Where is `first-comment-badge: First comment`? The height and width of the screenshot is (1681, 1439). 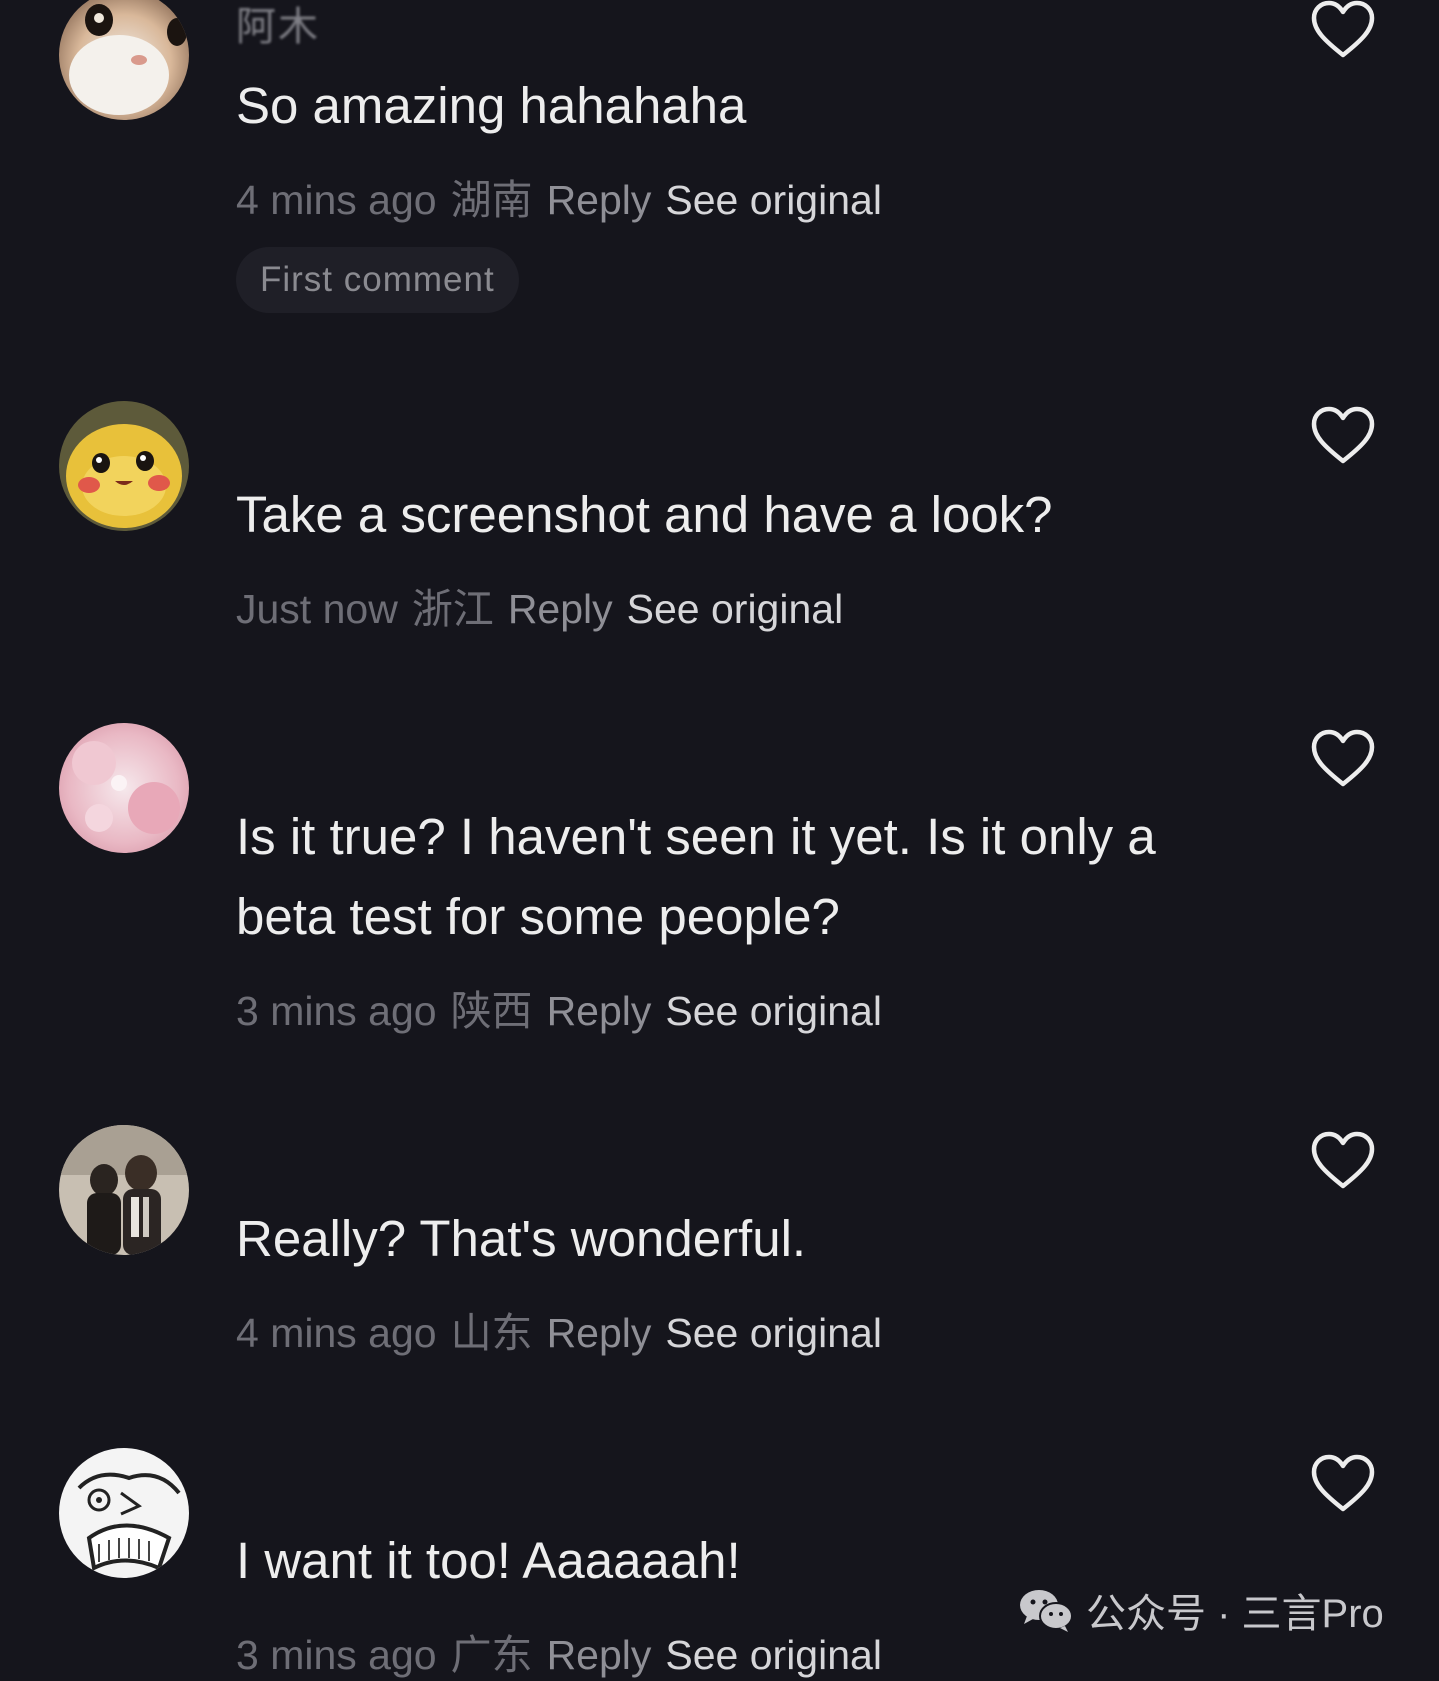 first-comment-badge: First comment is located at coordinates (377, 280).